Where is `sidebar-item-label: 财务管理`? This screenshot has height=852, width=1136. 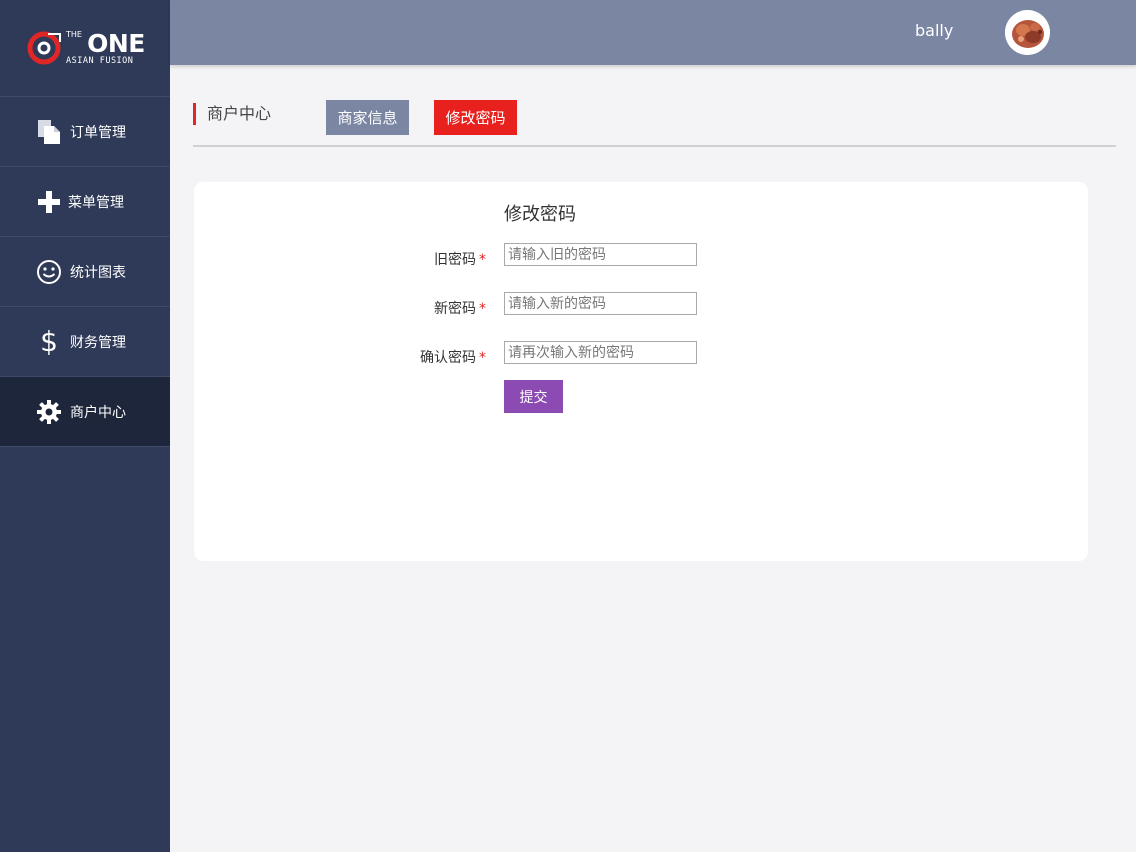 sidebar-item-label: 财务管理 is located at coordinates (98, 342).